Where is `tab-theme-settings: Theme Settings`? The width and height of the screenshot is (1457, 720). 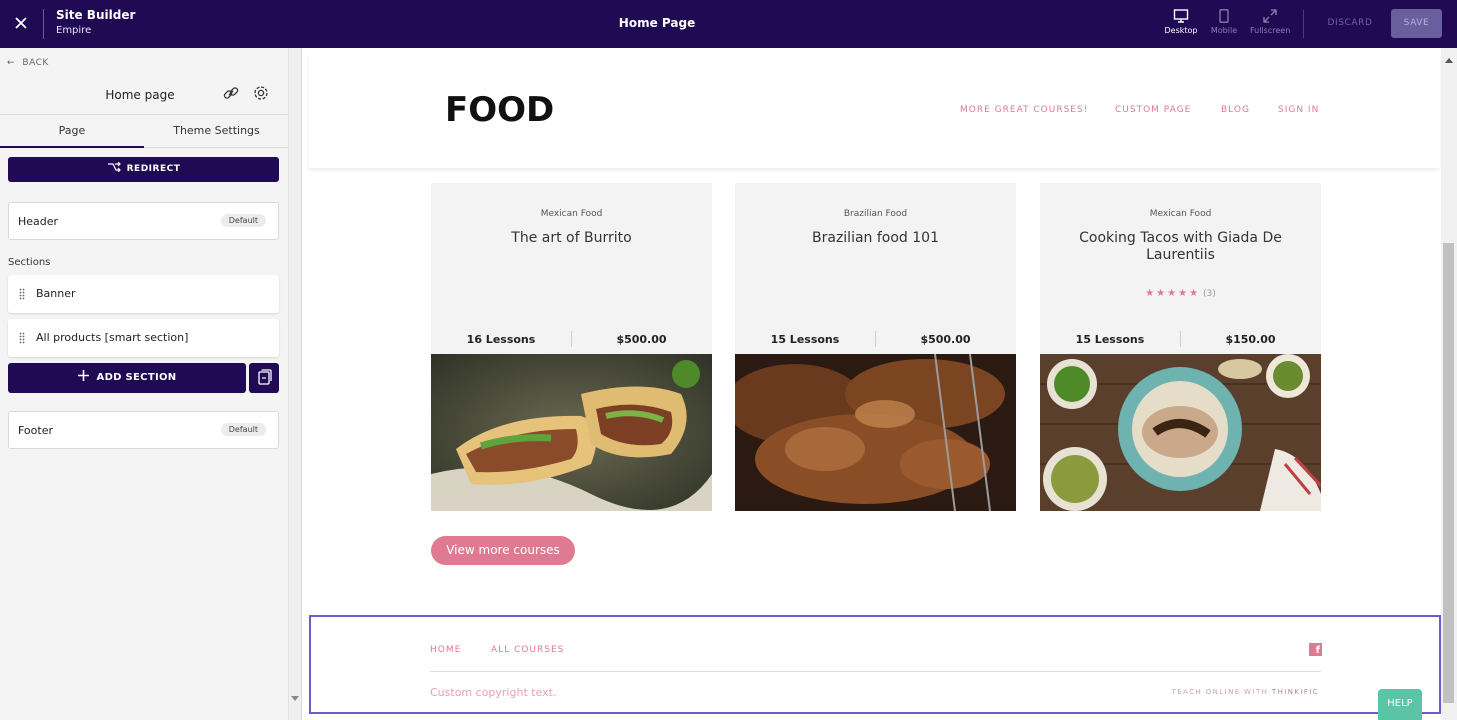
tab-theme-settings: Theme Settings is located at coordinates (216, 131).